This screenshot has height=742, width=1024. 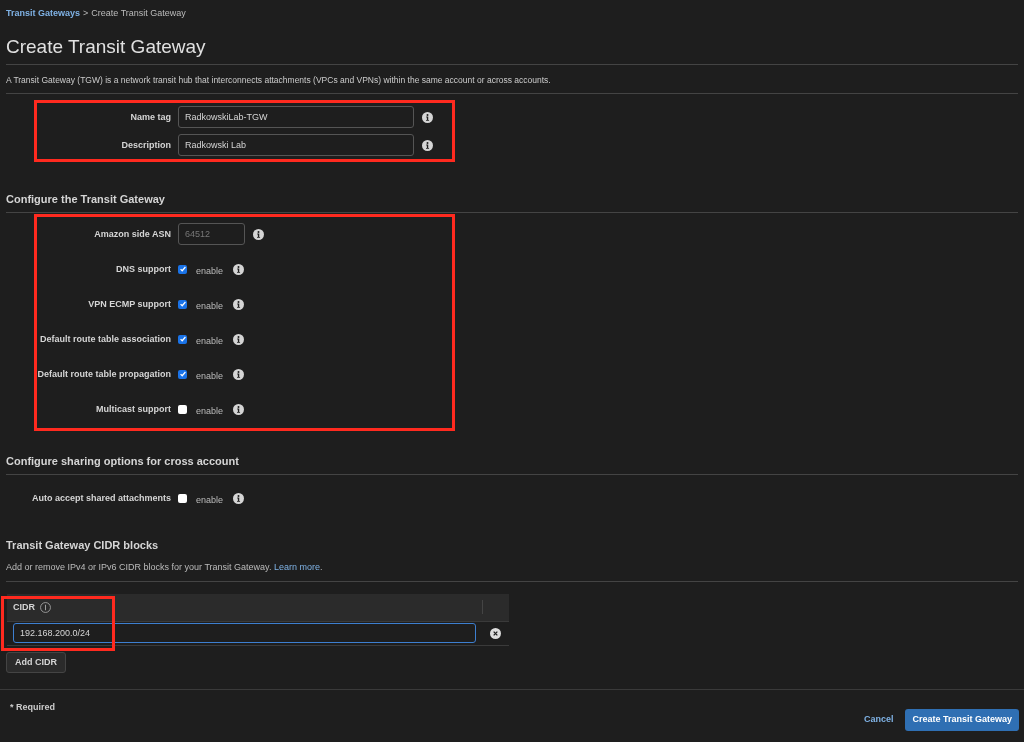 What do you see at coordinates (101, 498) in the screenshot?
I see `field-label: Auto accept shared attachments` at bounding box center [101, 498].